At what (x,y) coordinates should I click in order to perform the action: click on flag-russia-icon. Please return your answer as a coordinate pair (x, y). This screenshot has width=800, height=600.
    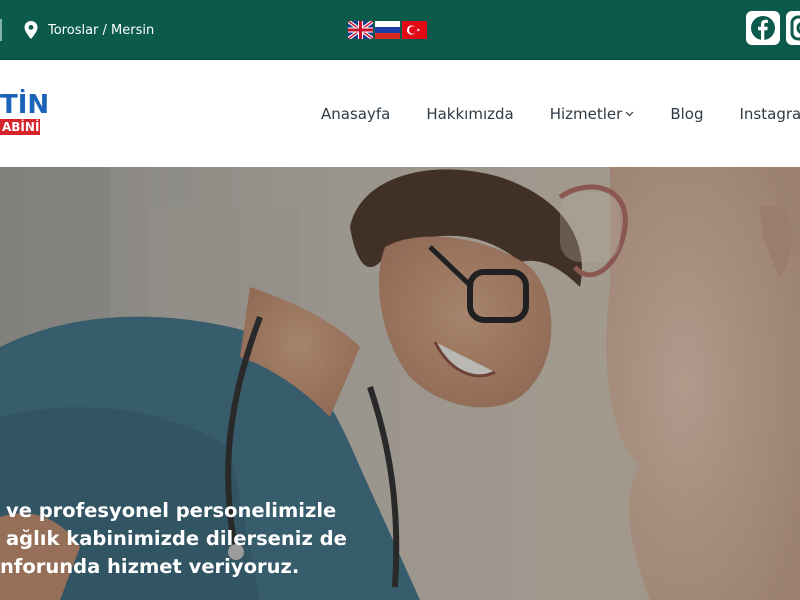
    Looking at the image, I should click on (387, 30).